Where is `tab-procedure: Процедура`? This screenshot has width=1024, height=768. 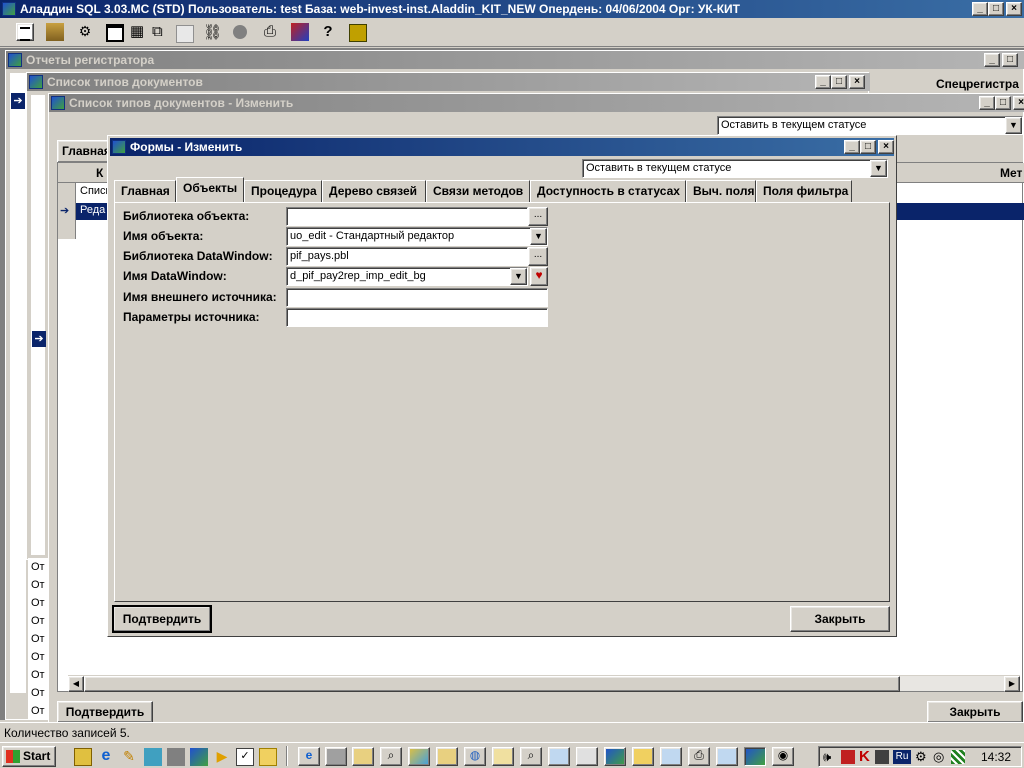
tab-procedure: Процедура is located at coordinates (283, 191).